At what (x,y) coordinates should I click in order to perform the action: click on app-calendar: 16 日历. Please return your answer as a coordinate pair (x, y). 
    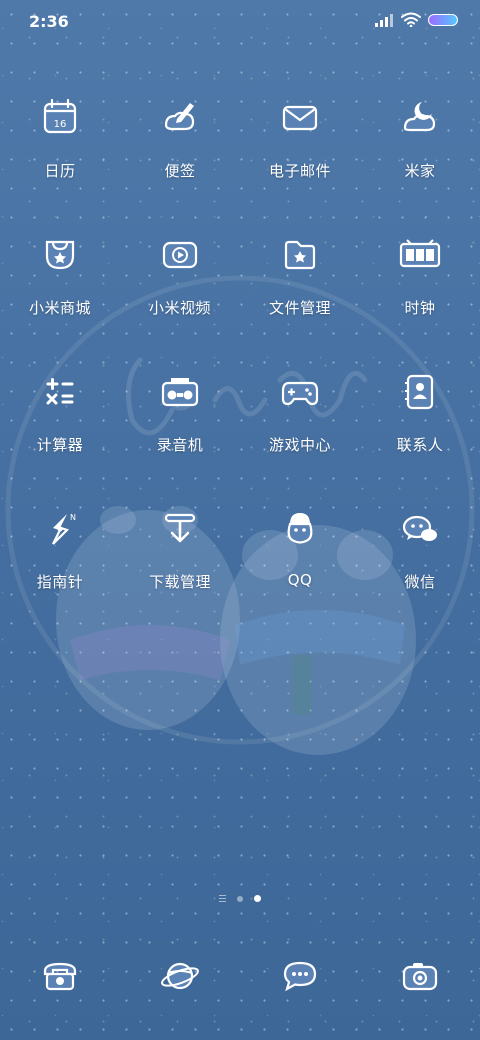
    Looking at the image, I should click on (60, 160).